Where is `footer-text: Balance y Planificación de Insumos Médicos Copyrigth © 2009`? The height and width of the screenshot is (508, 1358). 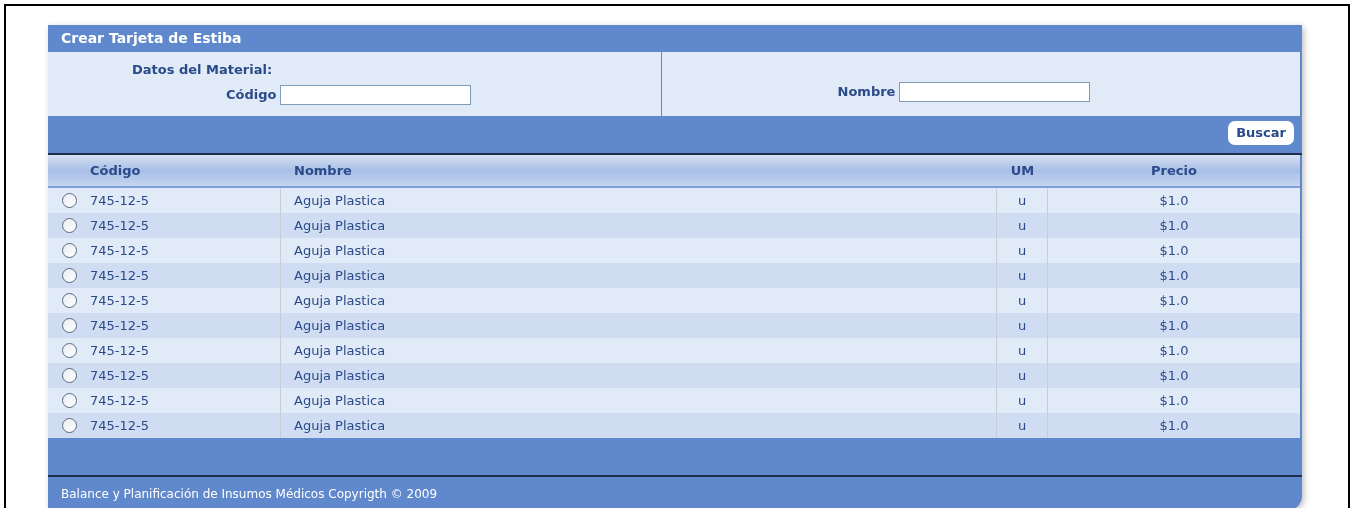
footer-text: Balance y Planificación de Insumos Médicos Copyrigth © 2009 is located at coordinates (249, 494).